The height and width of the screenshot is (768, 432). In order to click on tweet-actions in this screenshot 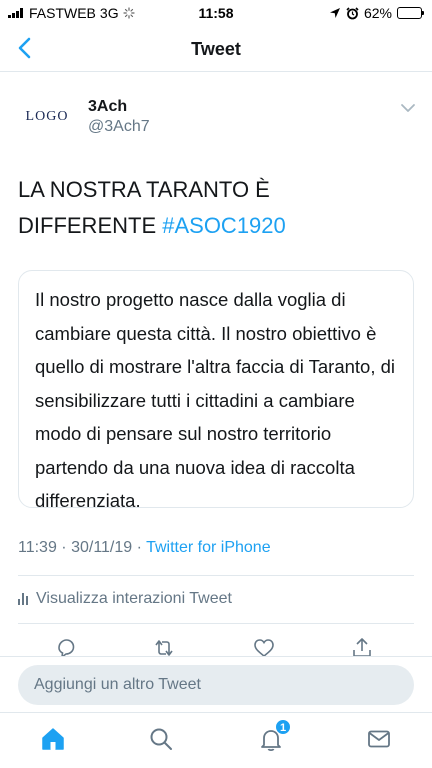, I will do `click(216, 646)`.